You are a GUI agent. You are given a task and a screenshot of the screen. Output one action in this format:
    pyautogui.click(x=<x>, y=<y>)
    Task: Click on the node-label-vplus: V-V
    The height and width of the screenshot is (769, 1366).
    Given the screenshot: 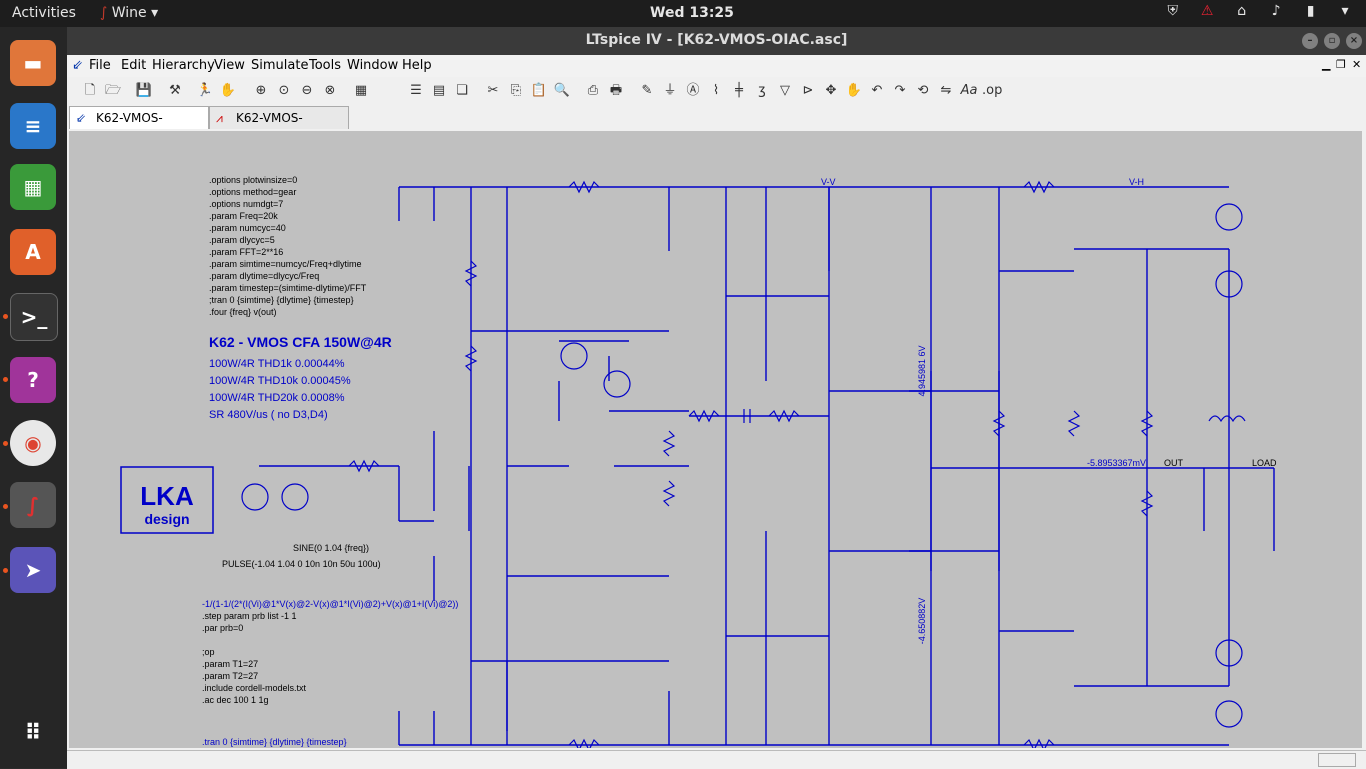 What is the action you would take?
    pyautogui.click(x=828, y=182)
    